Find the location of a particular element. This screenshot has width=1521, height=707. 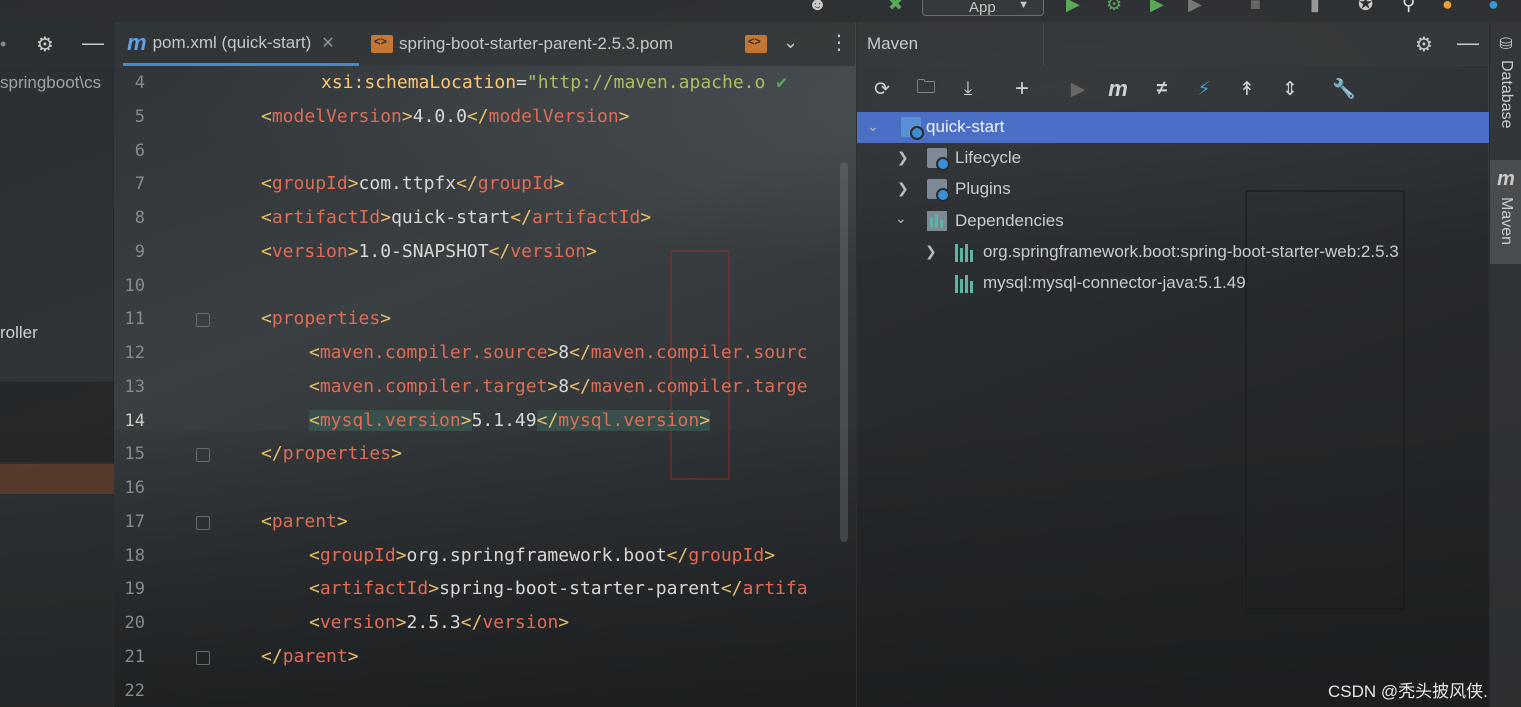

code-line-21: </parent> is located at coordinates (310, 656).